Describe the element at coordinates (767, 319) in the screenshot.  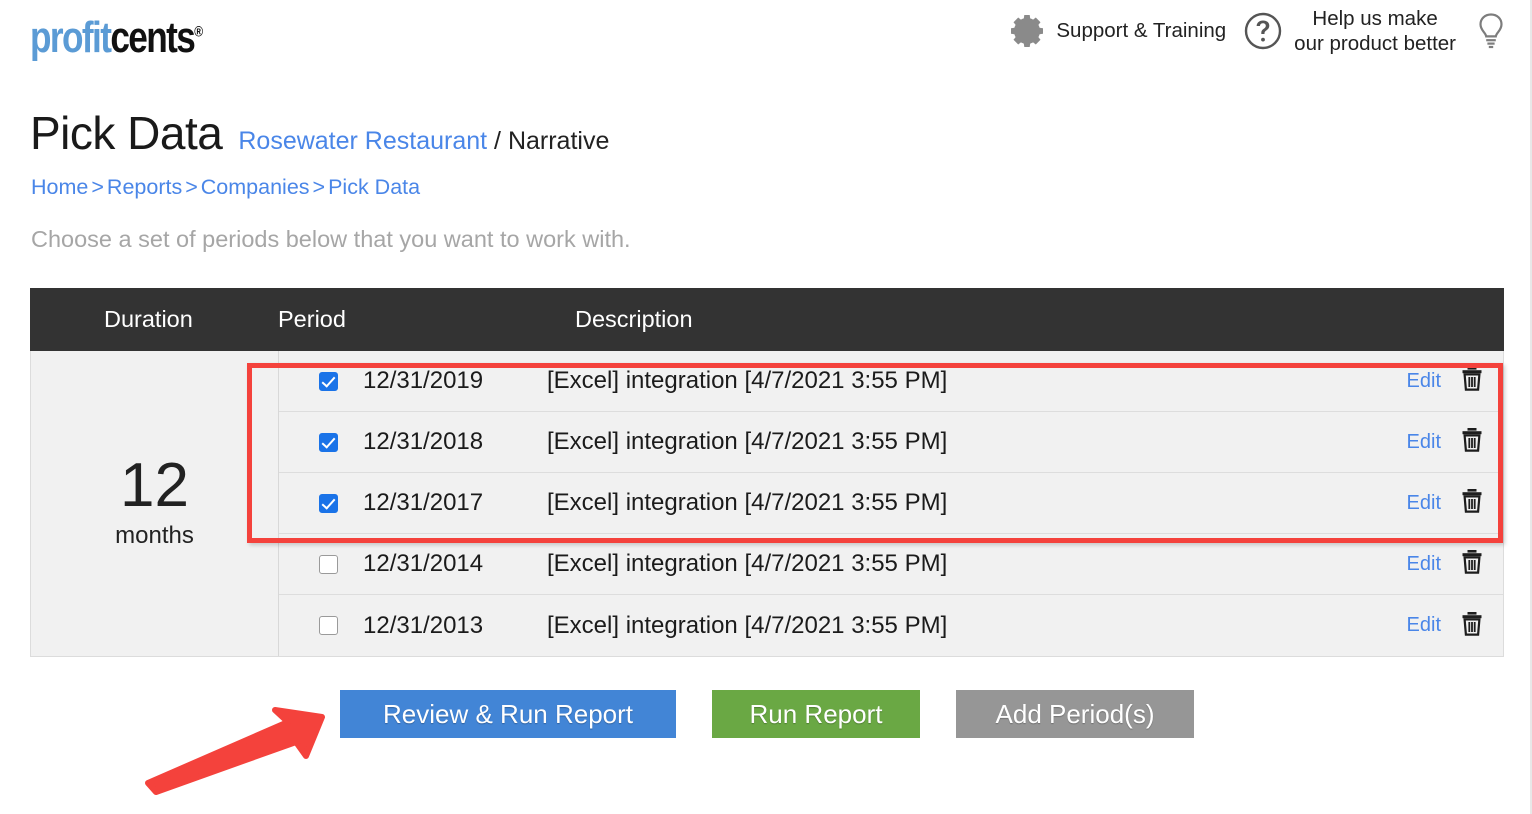
I see `table-header-row: Duration Period Description` at that location.